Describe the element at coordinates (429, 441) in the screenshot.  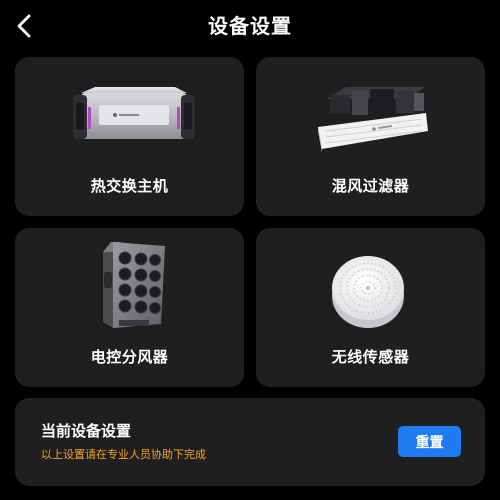
I see `reset-button: 重置` at that location.